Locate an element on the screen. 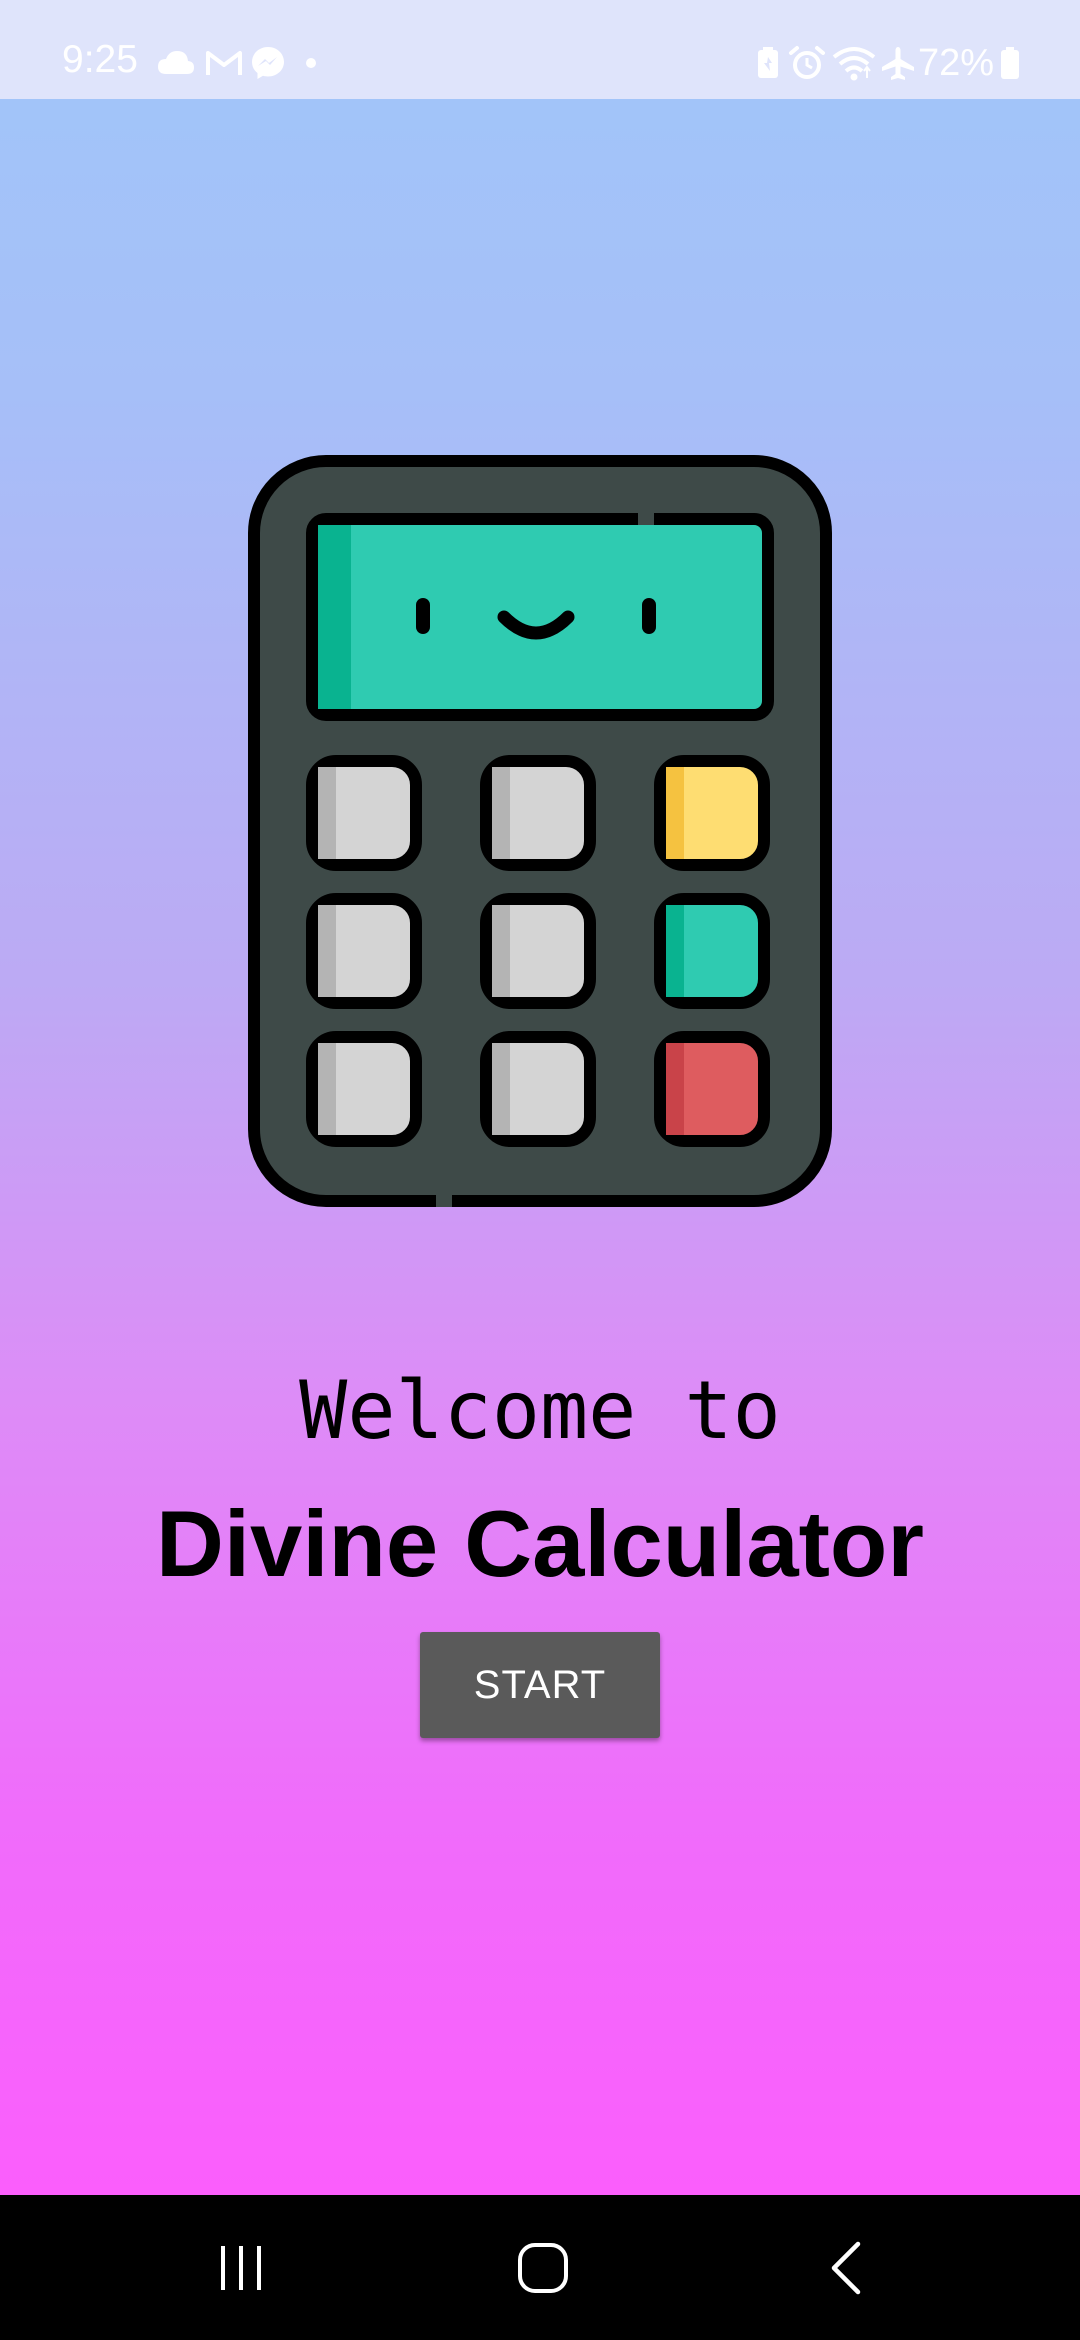 This screenshot has width=1080, height=2340. alarm-icon is located at coordinates (806, 62).